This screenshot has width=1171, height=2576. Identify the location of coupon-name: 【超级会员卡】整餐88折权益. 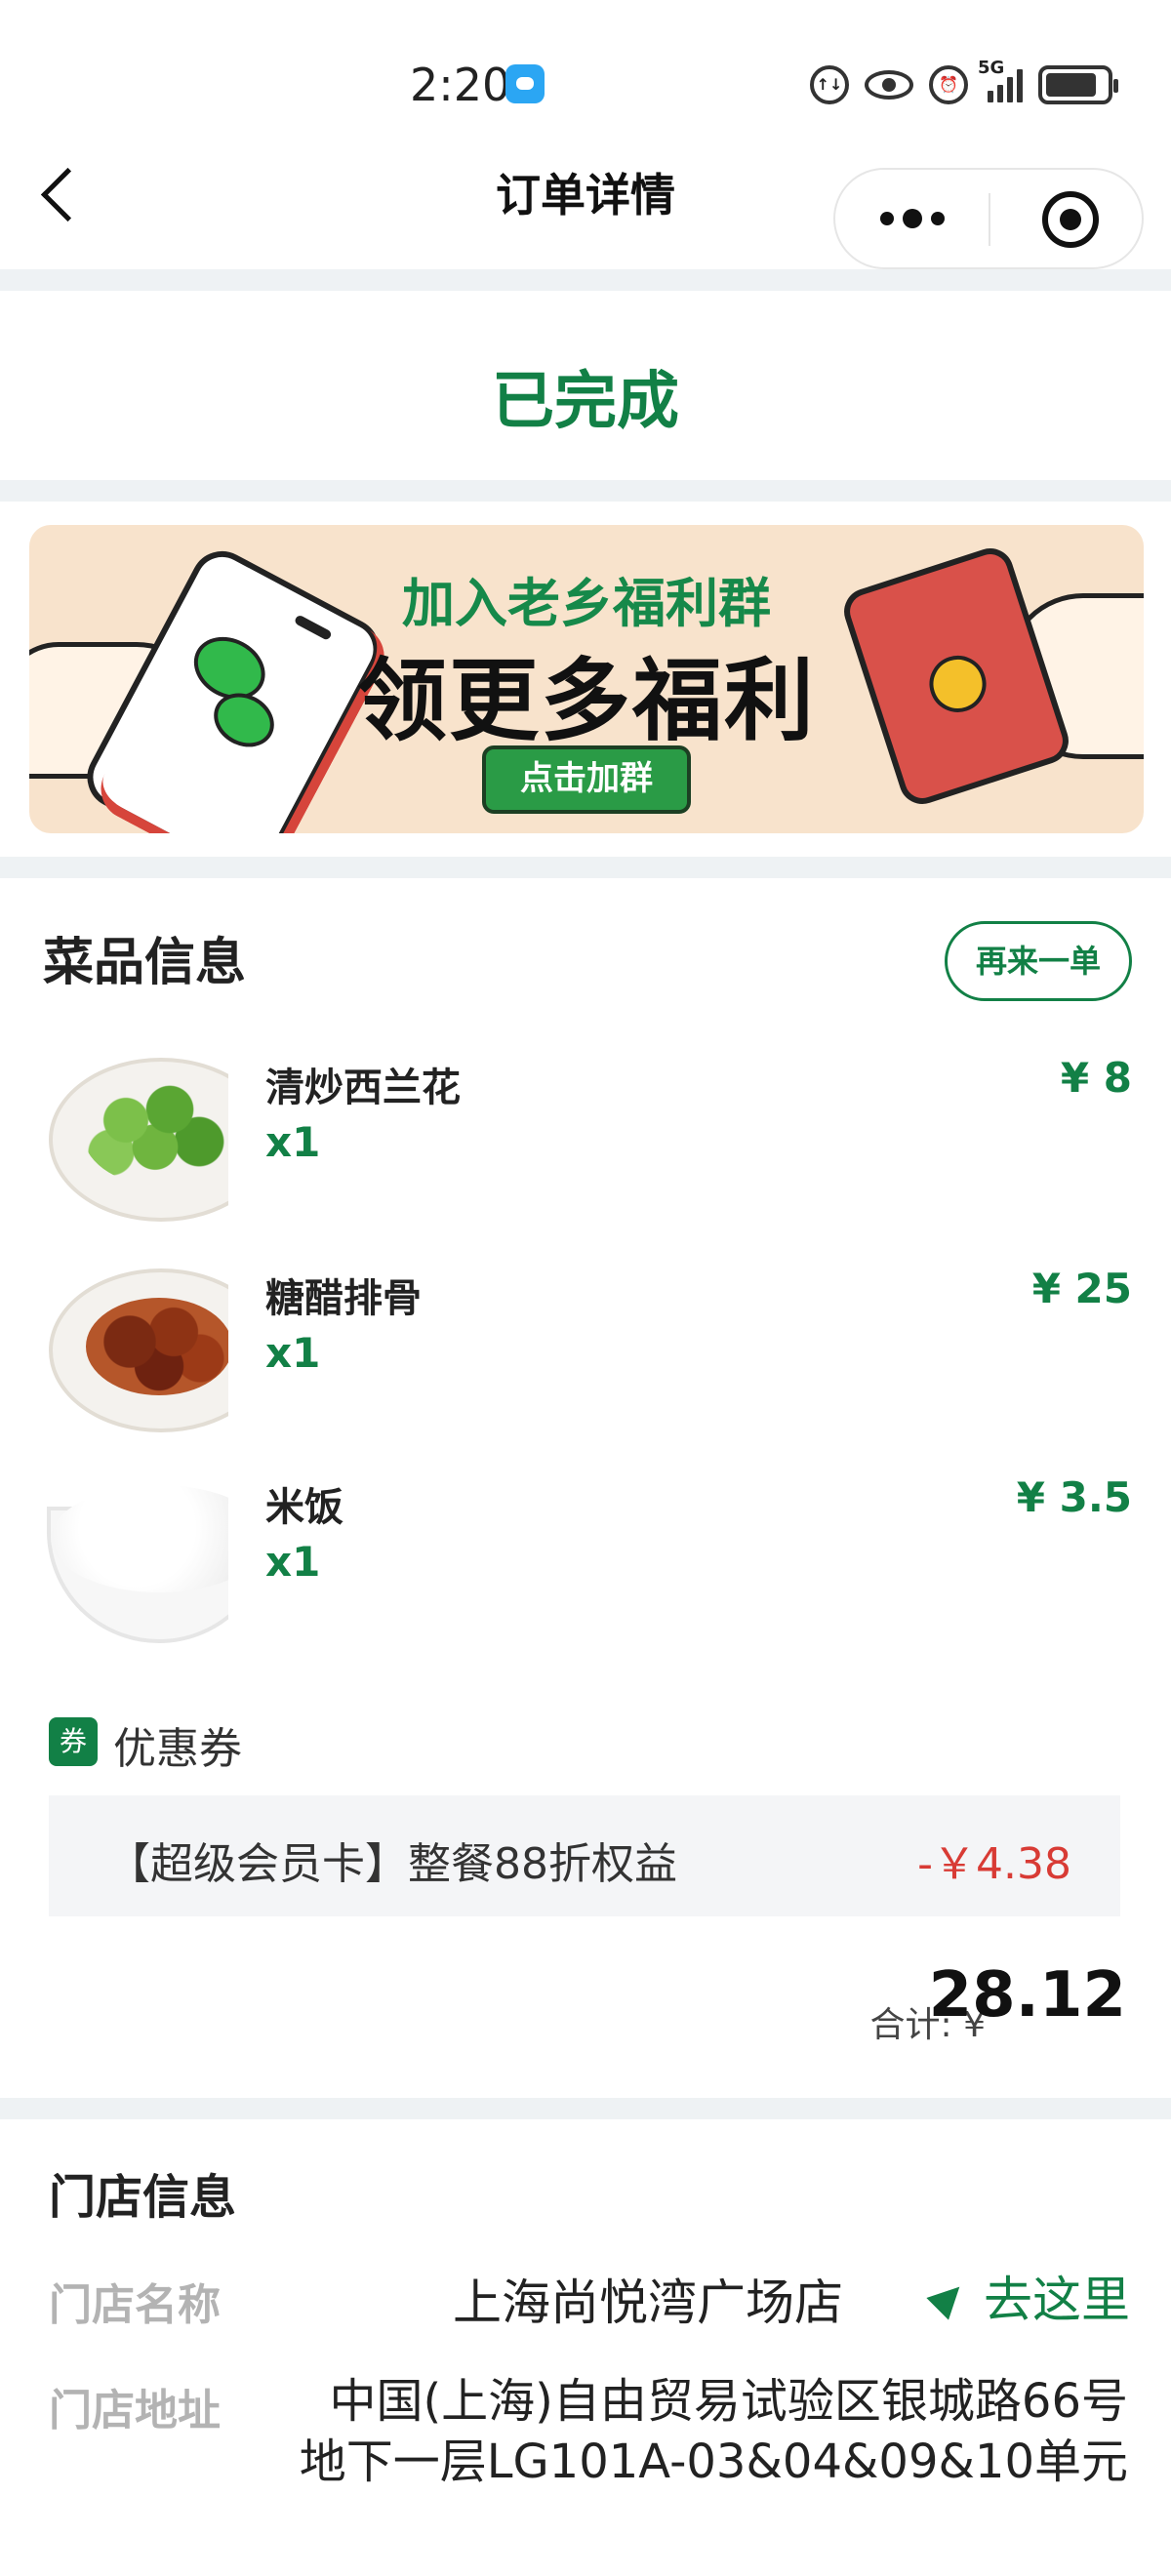
(392, 1864).